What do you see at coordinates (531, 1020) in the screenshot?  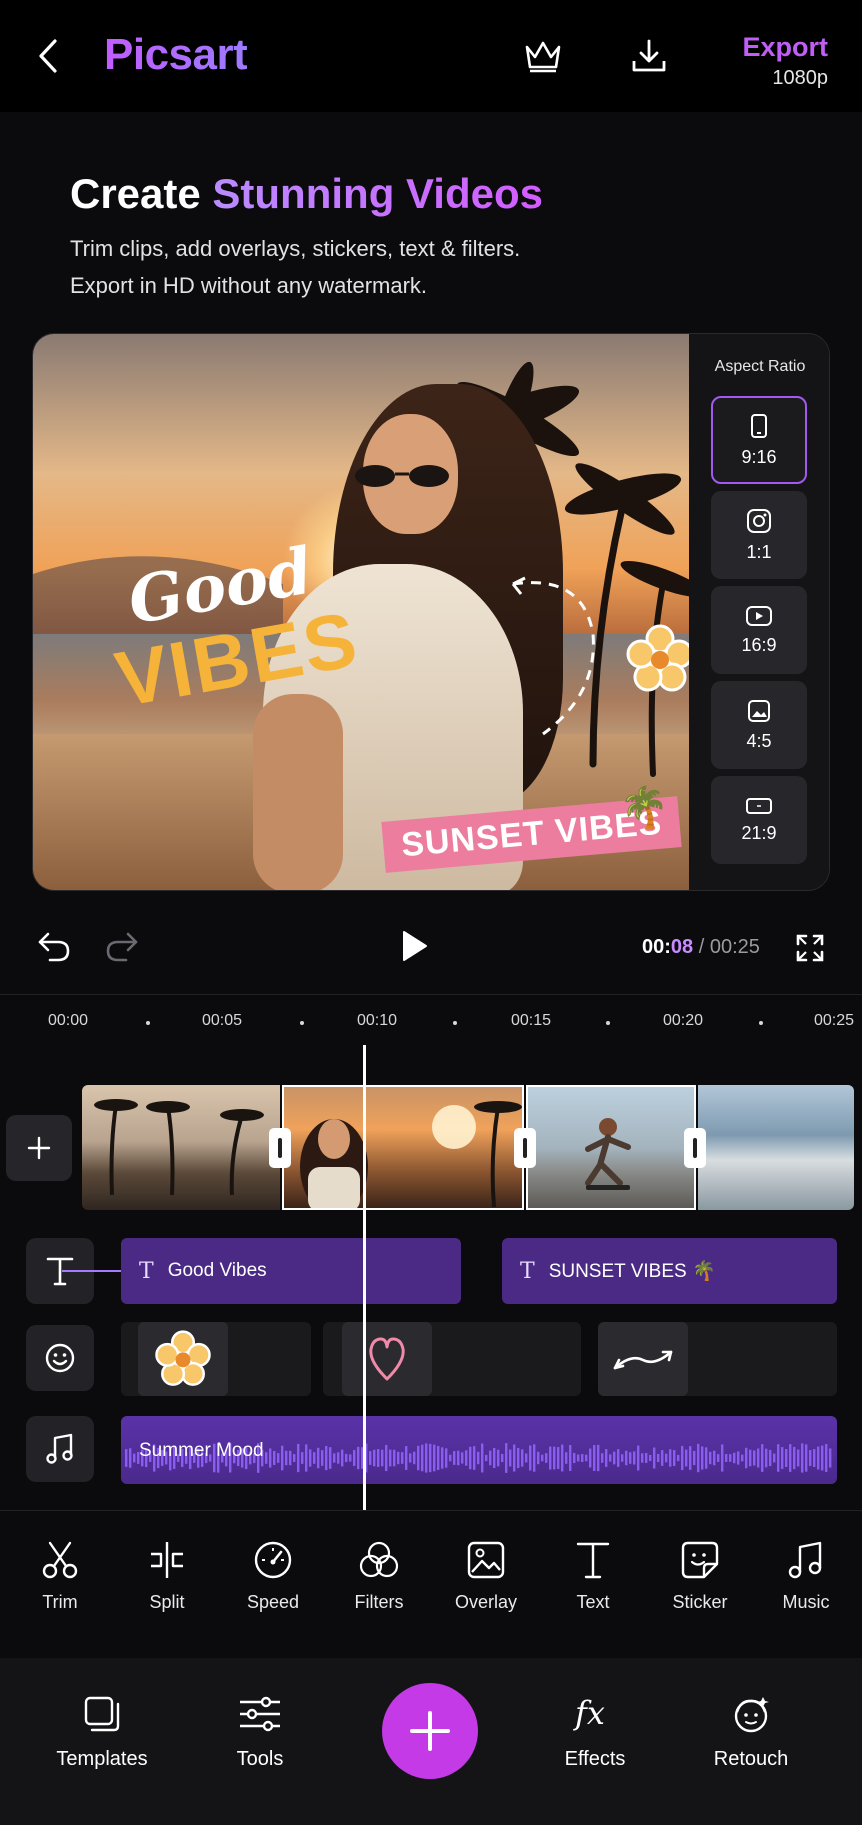 I see `ruler-tick: 00:15` at bounding box center [531, 1020].